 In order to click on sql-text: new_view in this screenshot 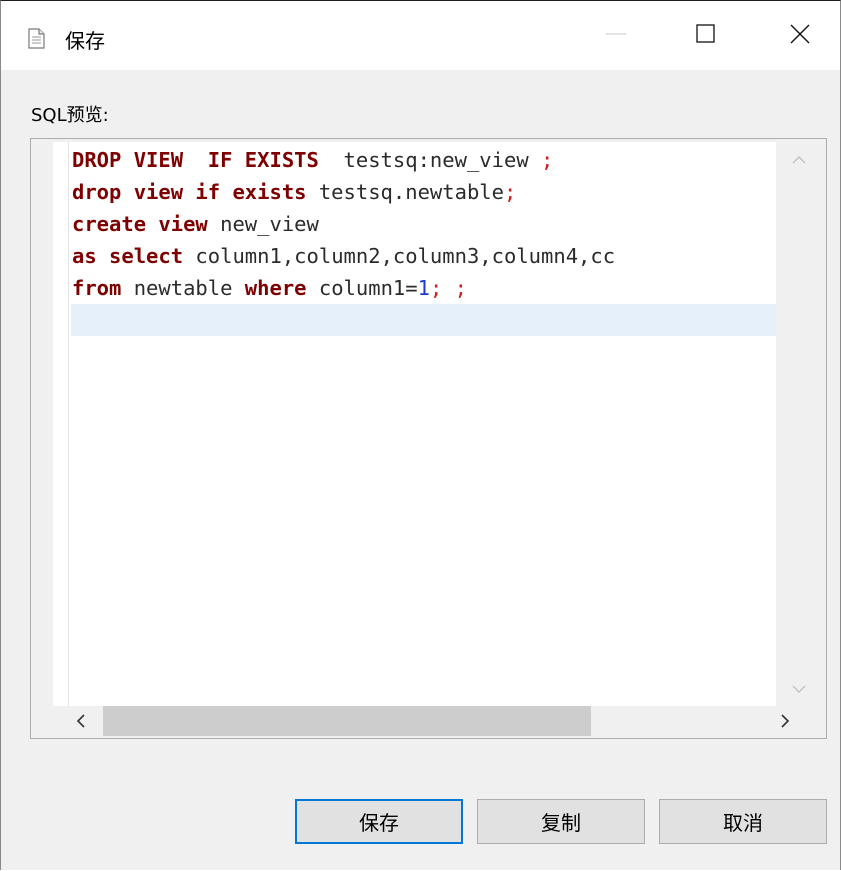, I will do `click(263, 224)`.